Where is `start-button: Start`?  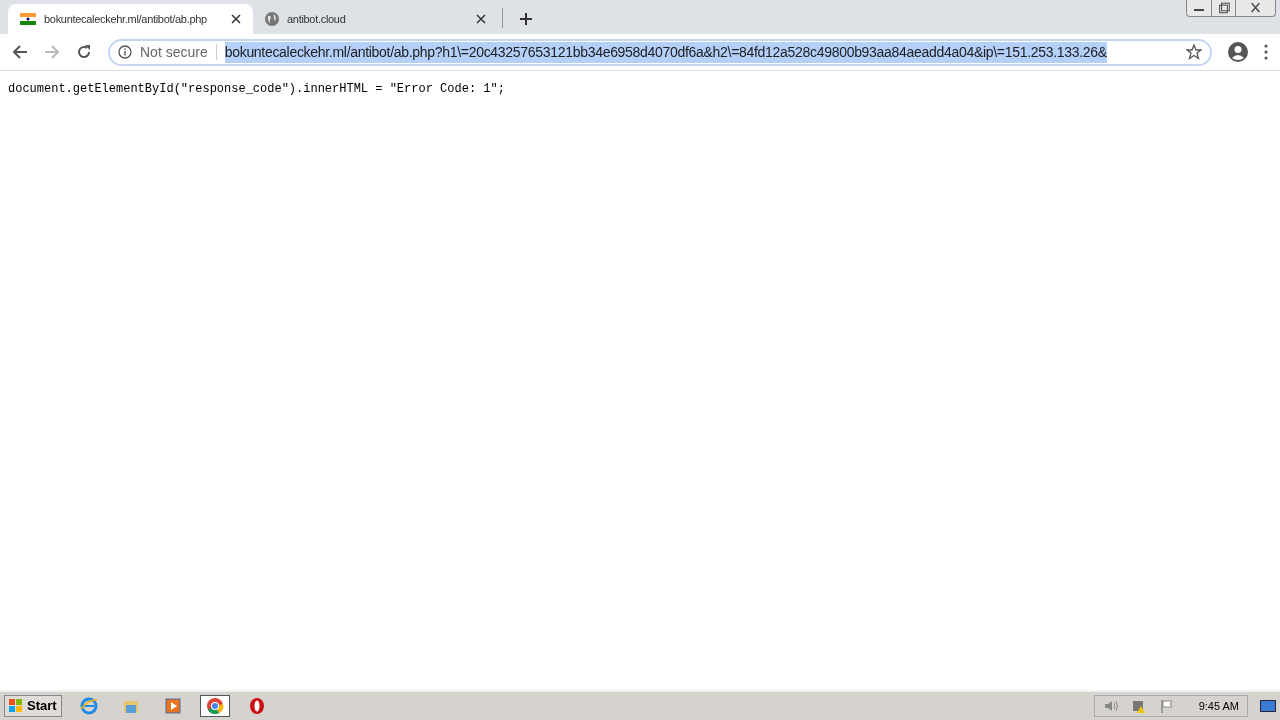
start-button: Start is located at coordinates (33, 706).